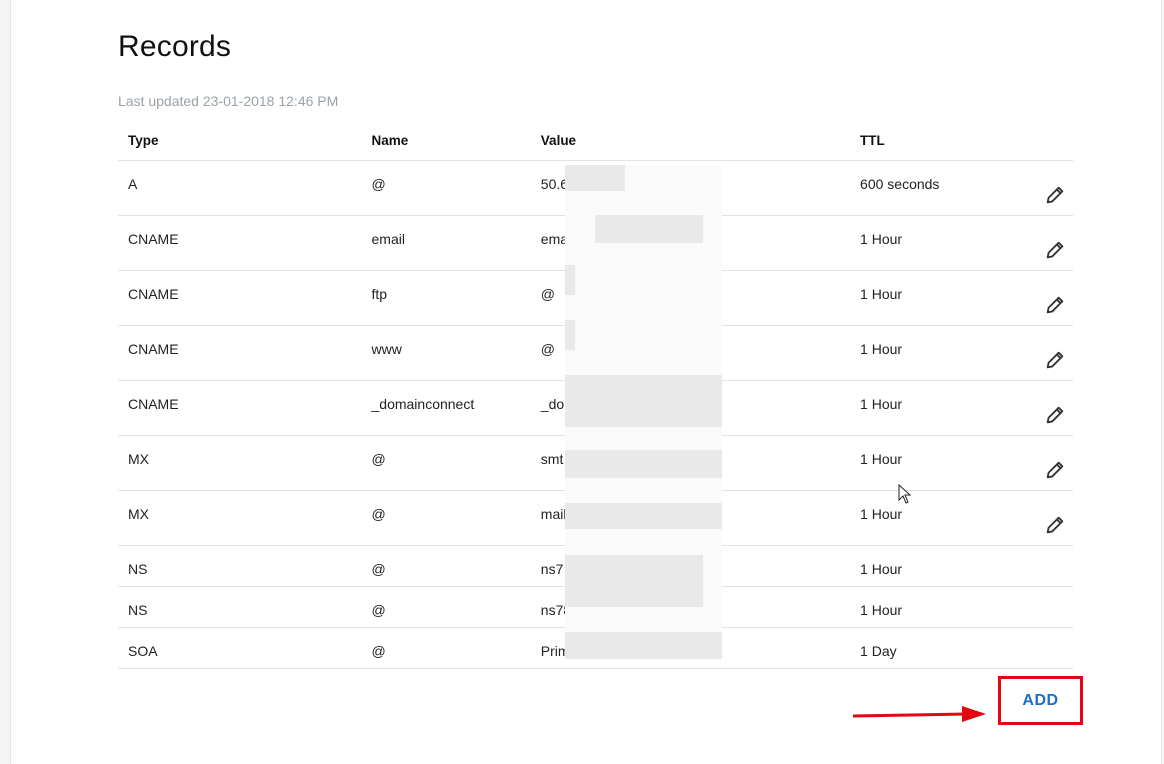 The image size is (1164, 764). Describe the element at coordinates (446, 408) in the screenshot. I see `record-name: _domainconnect` at that location.